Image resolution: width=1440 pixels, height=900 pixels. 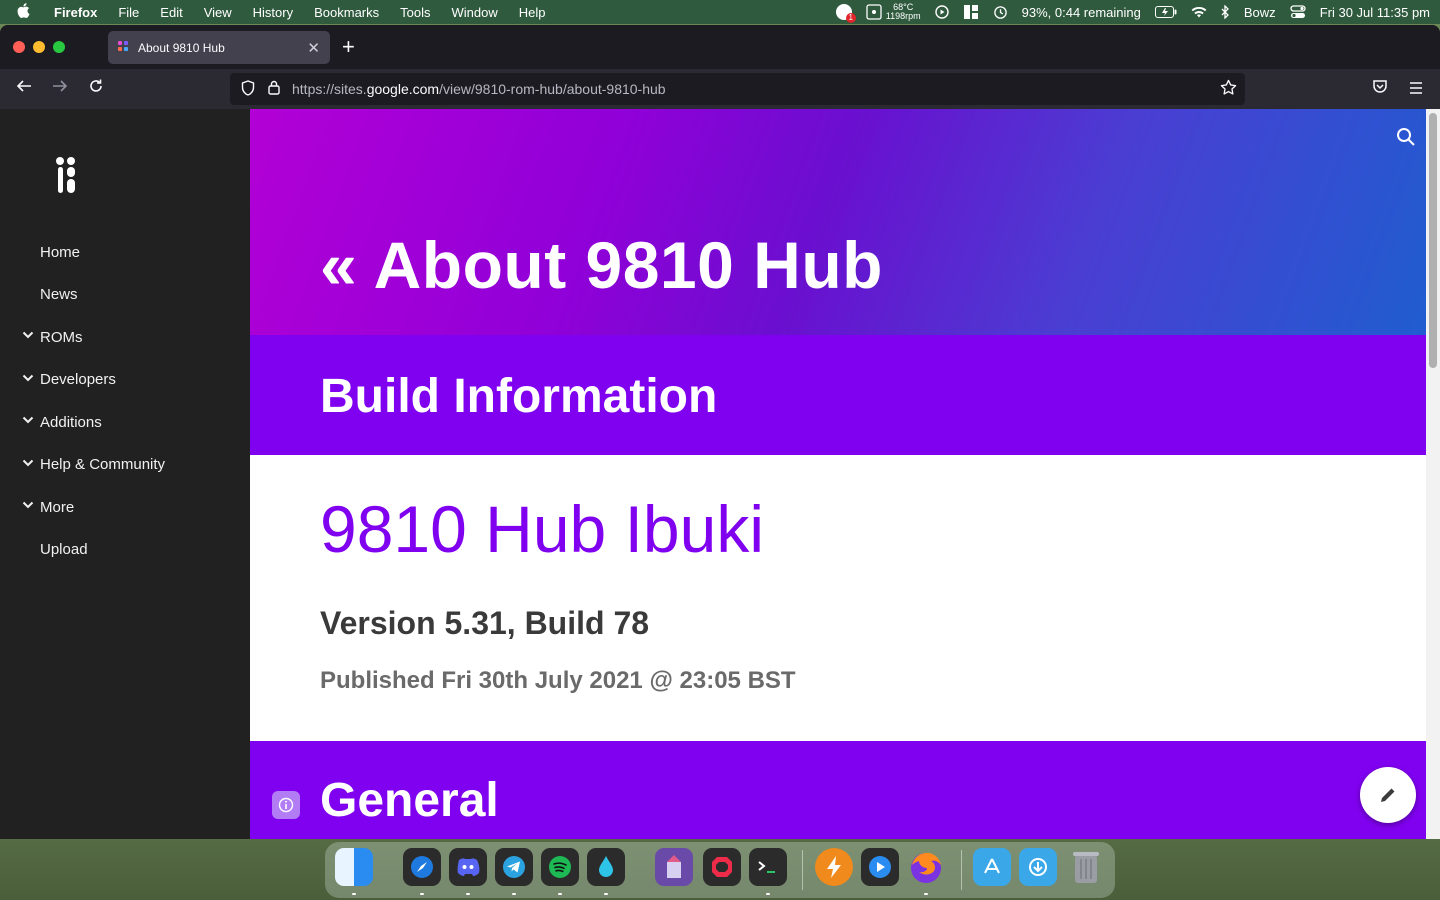 I want to click on search-icon, so click(x=1406, y=137).